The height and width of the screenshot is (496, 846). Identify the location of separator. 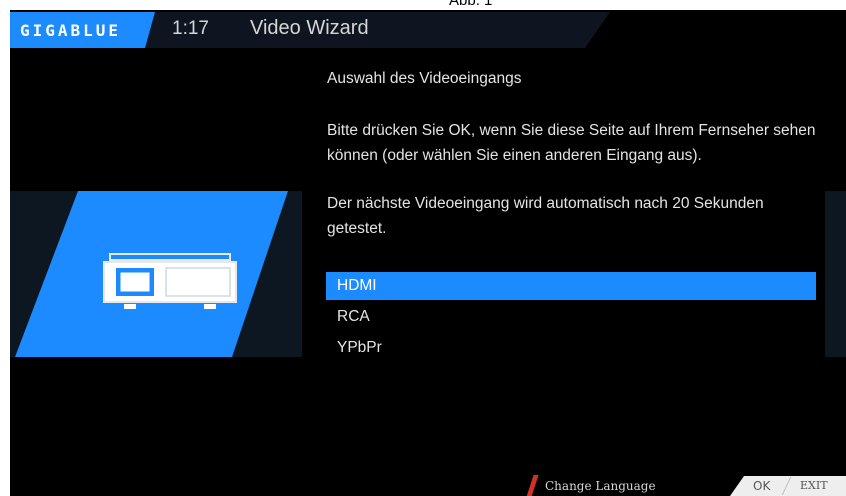
(786, 486).